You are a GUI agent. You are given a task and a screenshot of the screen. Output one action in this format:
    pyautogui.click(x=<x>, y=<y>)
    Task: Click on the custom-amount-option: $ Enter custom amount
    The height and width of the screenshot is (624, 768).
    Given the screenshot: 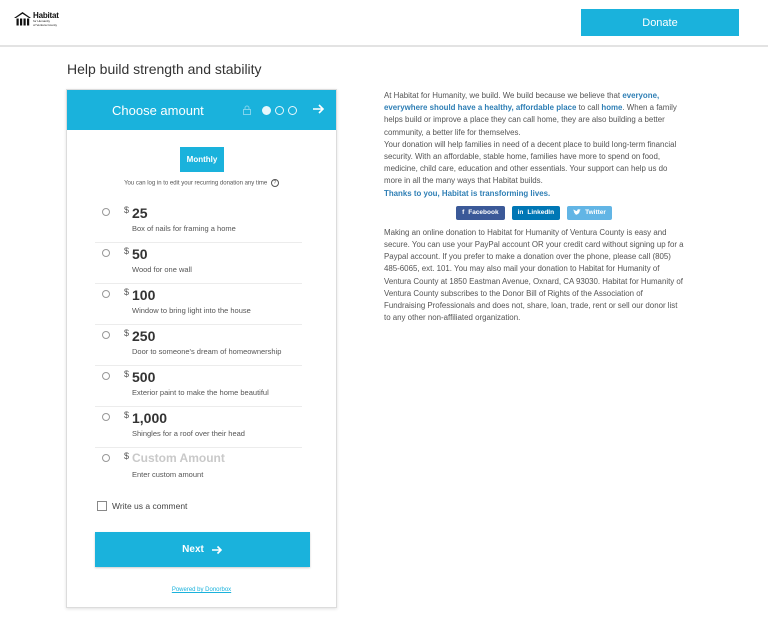 What is the action you would take?
    pyautogui.click(x=198, y=468)
    